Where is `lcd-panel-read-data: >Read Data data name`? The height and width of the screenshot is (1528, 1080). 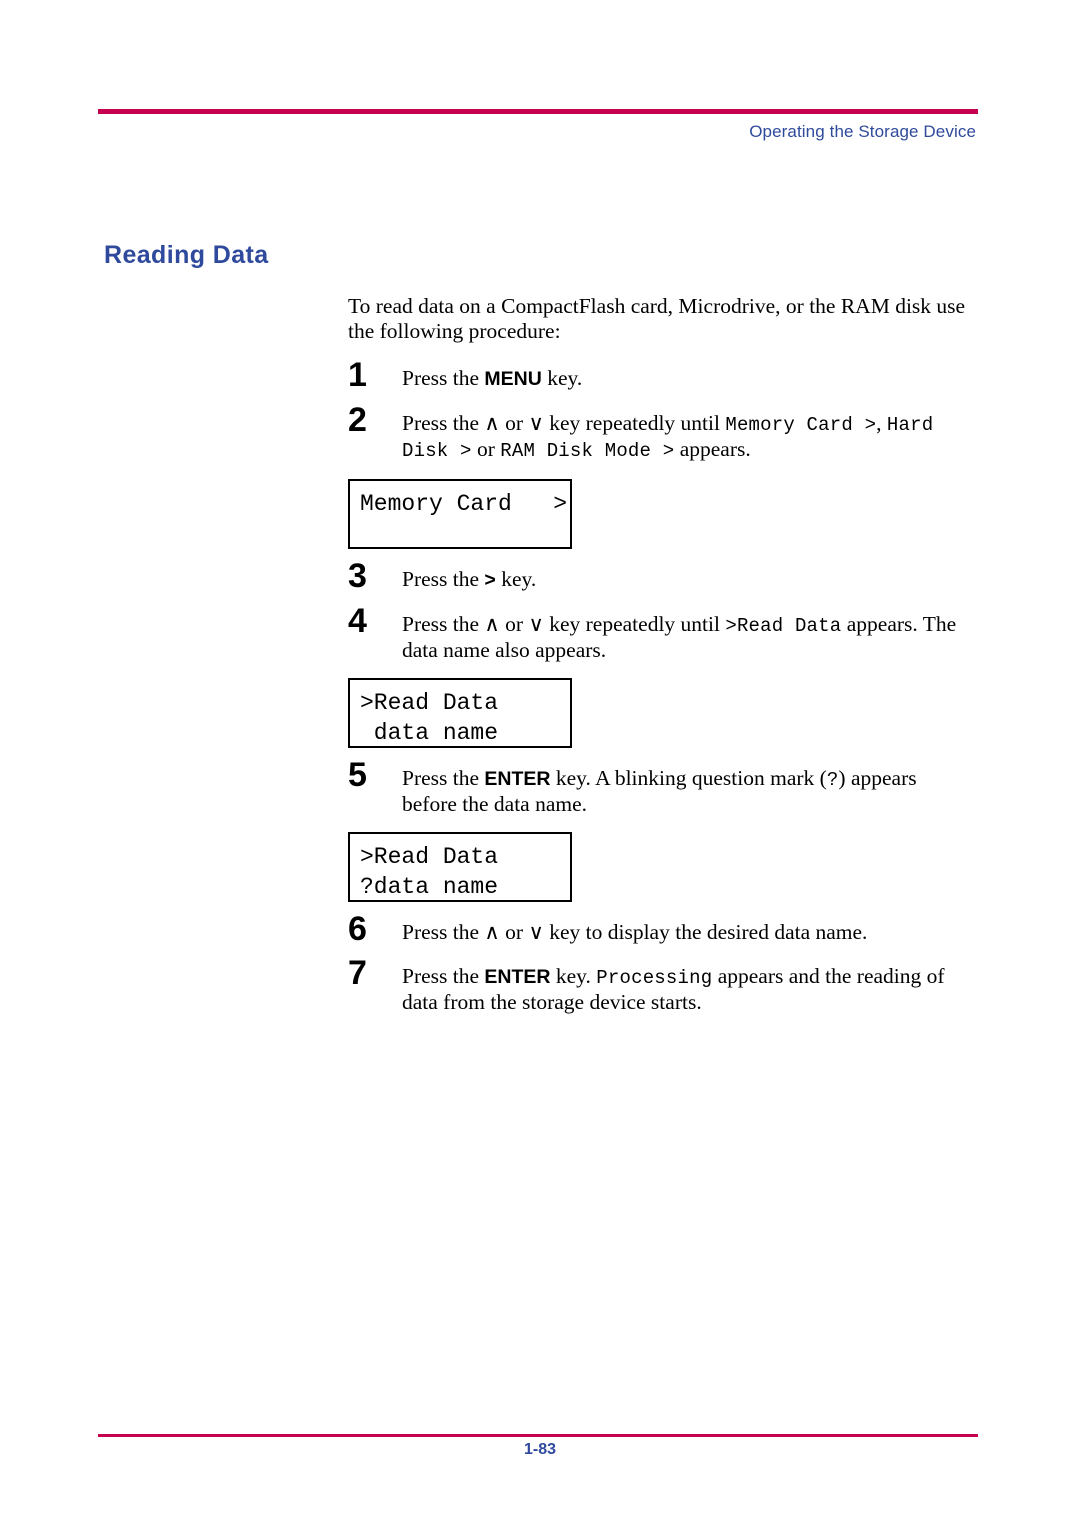
lcd-panel-read-data: >Read Data data name is located at coordinates (460, 712).